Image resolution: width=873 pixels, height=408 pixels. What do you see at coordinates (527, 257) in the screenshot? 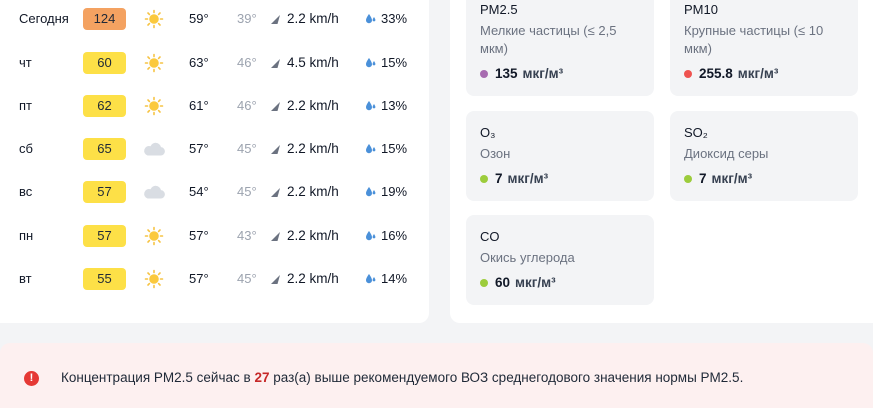
I see `pollutant-desc: Окись углерода` at bounding box center [527, 257].